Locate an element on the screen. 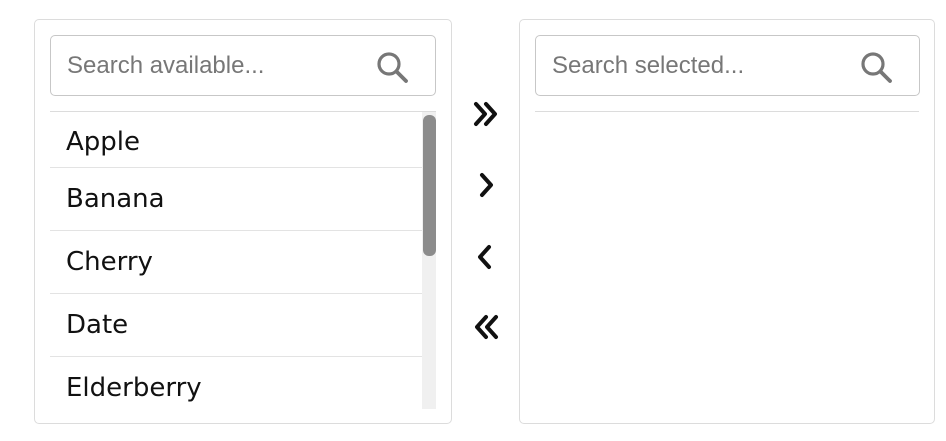 The image size is (946, 441). chevron-left-icon is located at coordinates (484, 257).